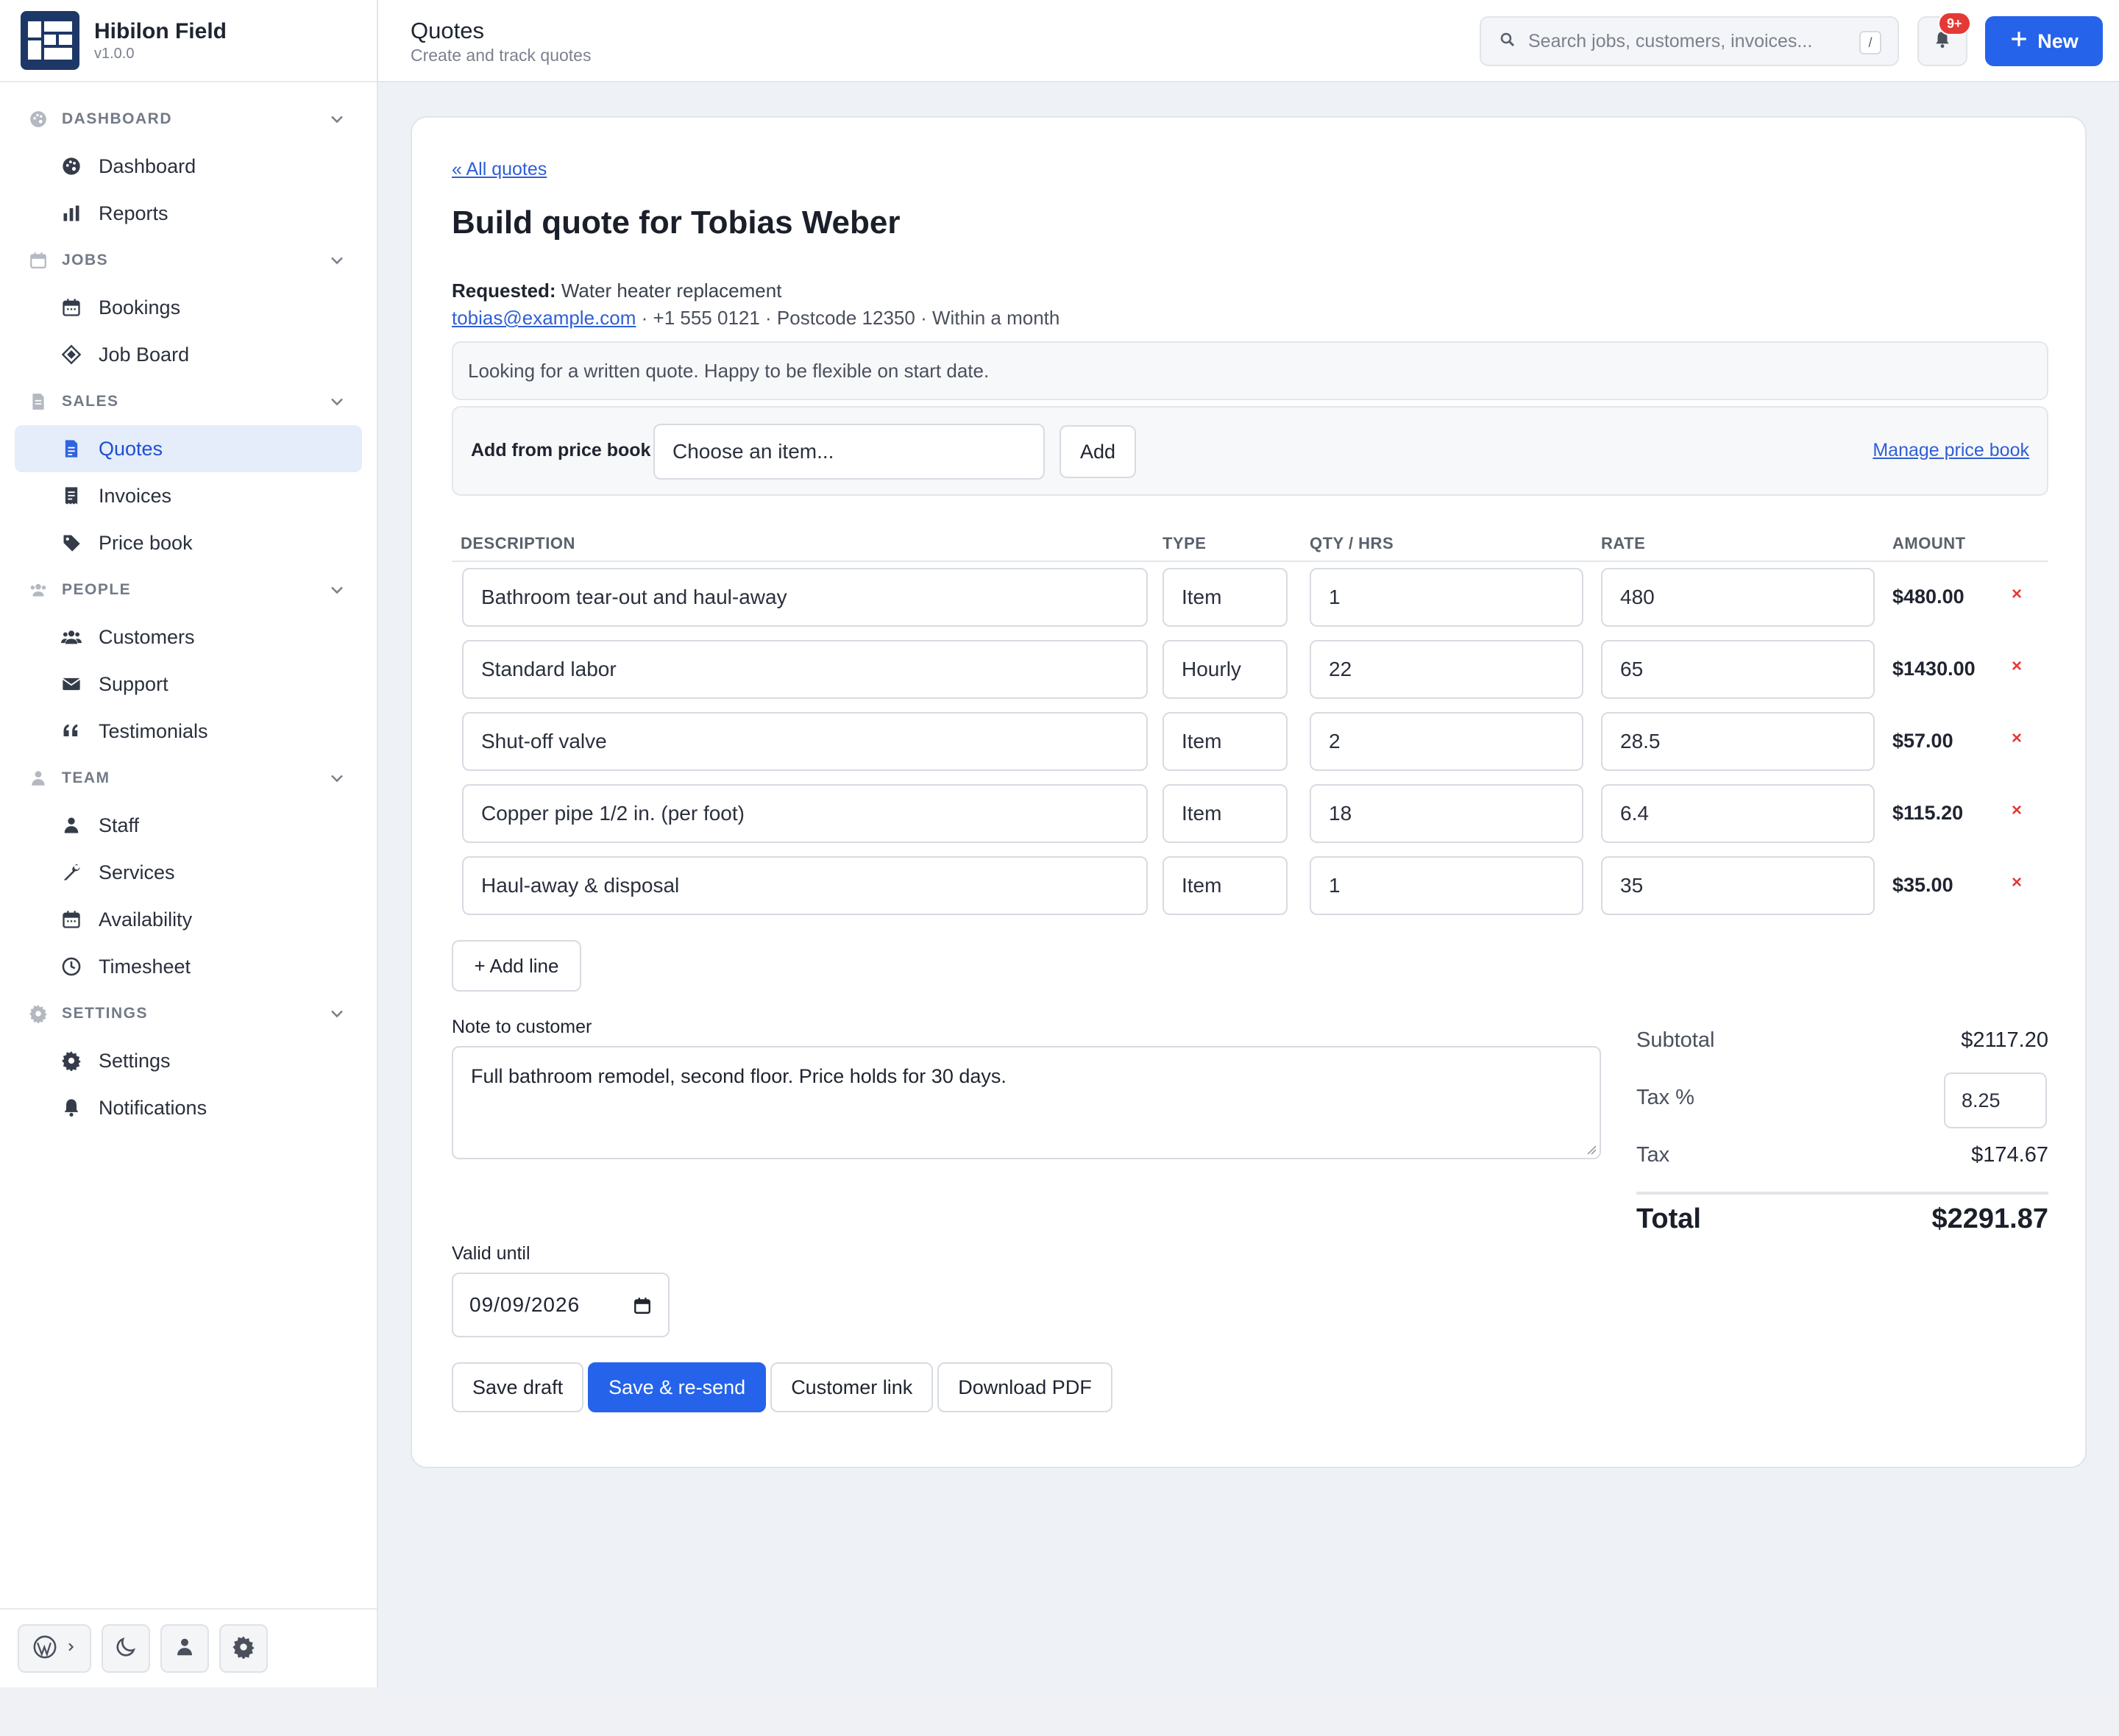  Describe the element at coordinates (643, 1305) in the screenshot. I see `calendar-icon` at that location.